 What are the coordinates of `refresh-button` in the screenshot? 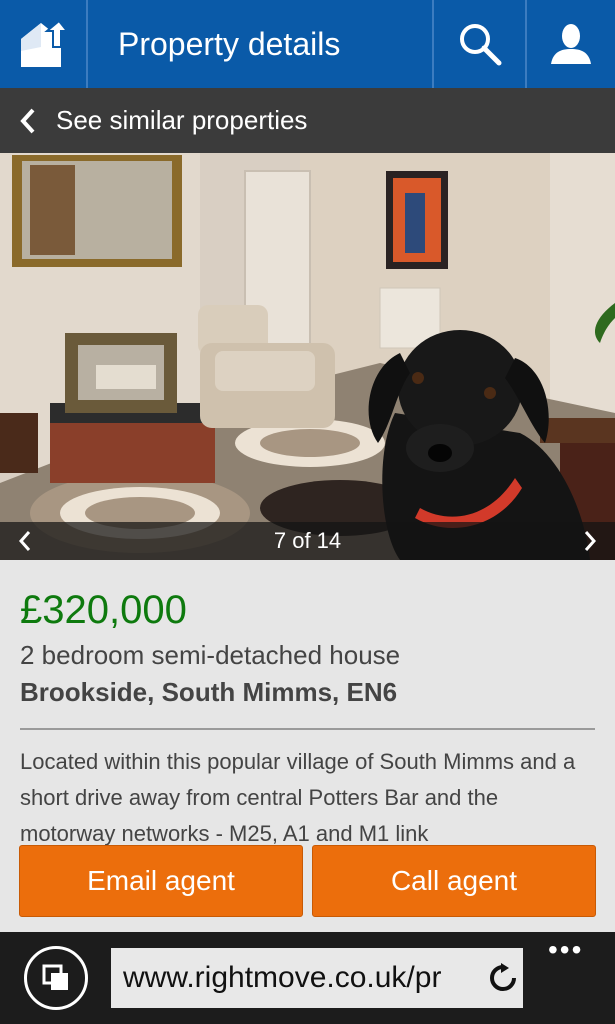 It's located at (503, 978).